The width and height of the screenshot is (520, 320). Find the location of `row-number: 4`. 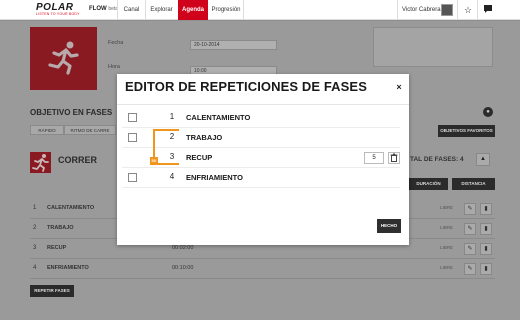

row-number: 4 is located at coordinates (35, 268).